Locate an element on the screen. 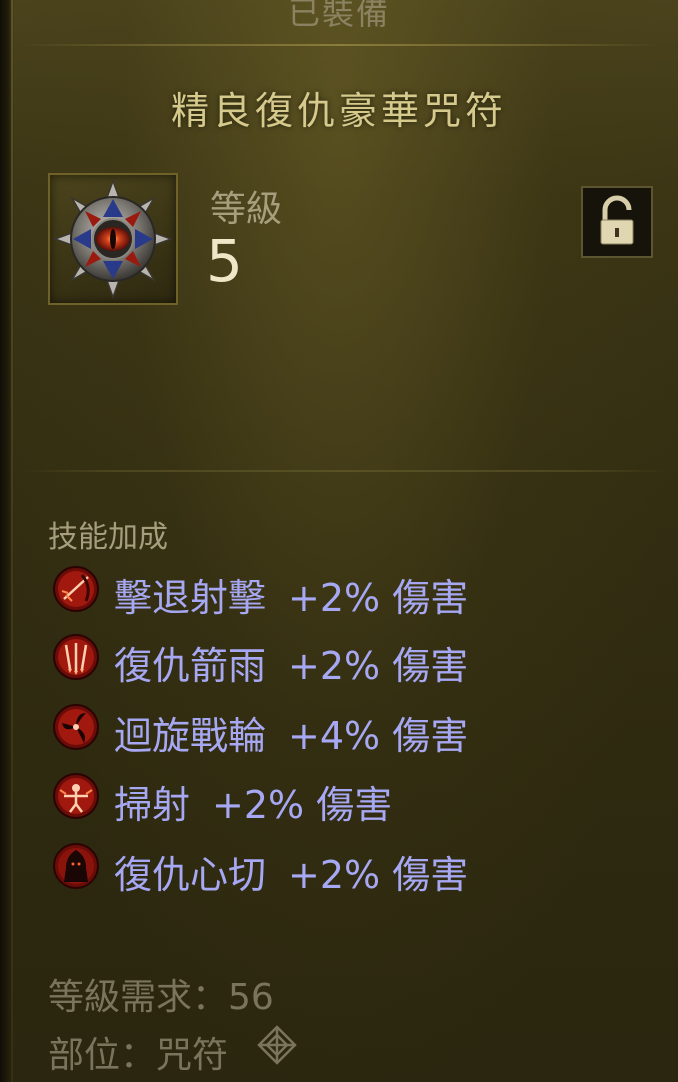 This screenshot has height=1082, width=678. unlock-icon is located at coordinates (617, 220).